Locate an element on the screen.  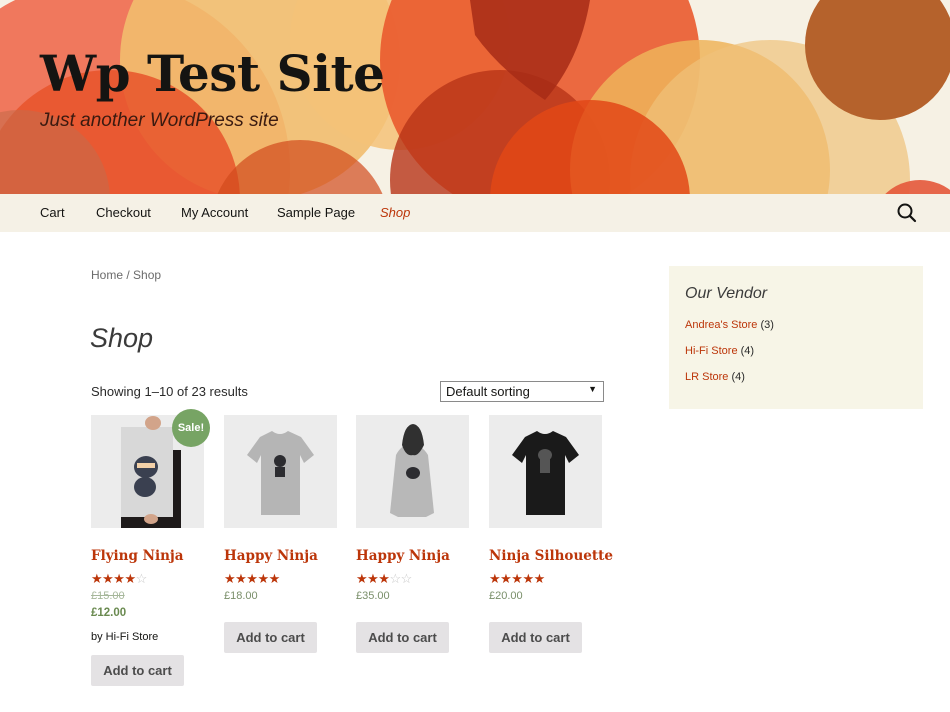
product-price: £18.00 is located at coordinates (241, 596).